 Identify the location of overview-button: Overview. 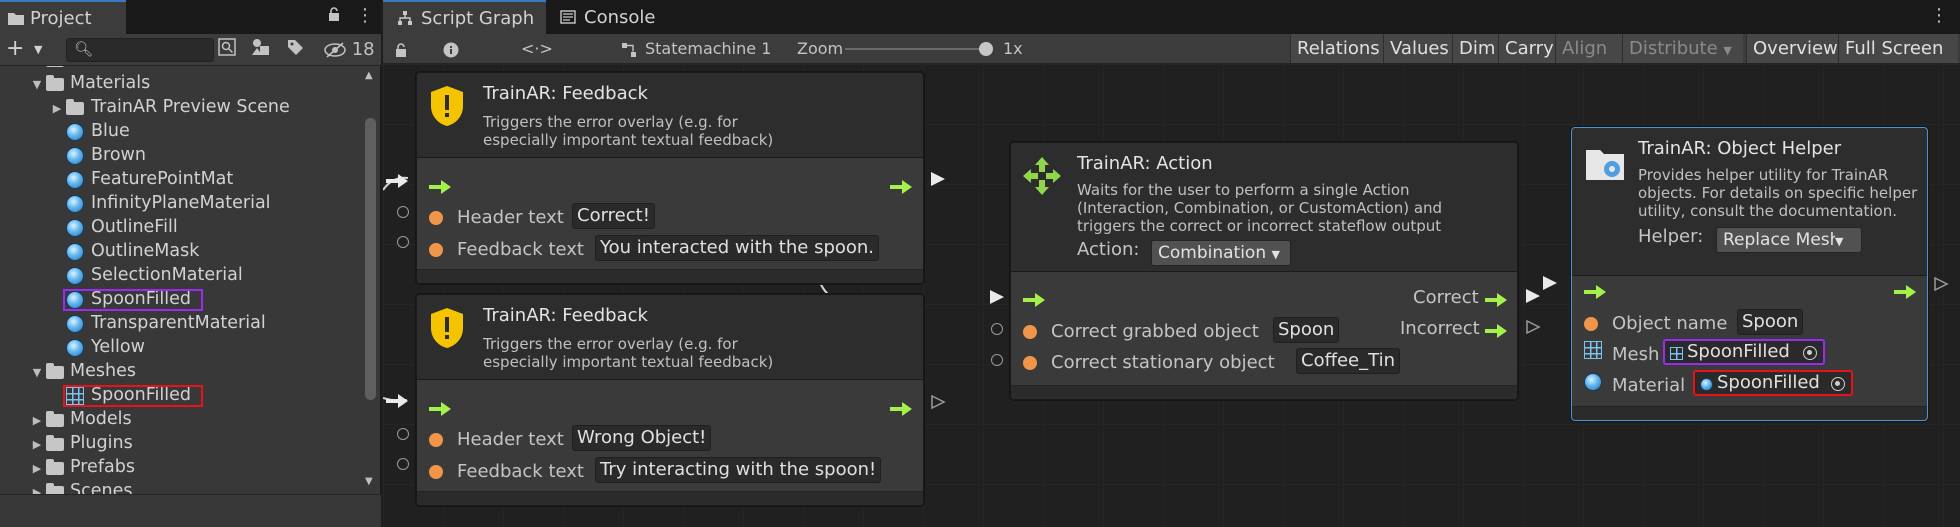
(1795, 48).